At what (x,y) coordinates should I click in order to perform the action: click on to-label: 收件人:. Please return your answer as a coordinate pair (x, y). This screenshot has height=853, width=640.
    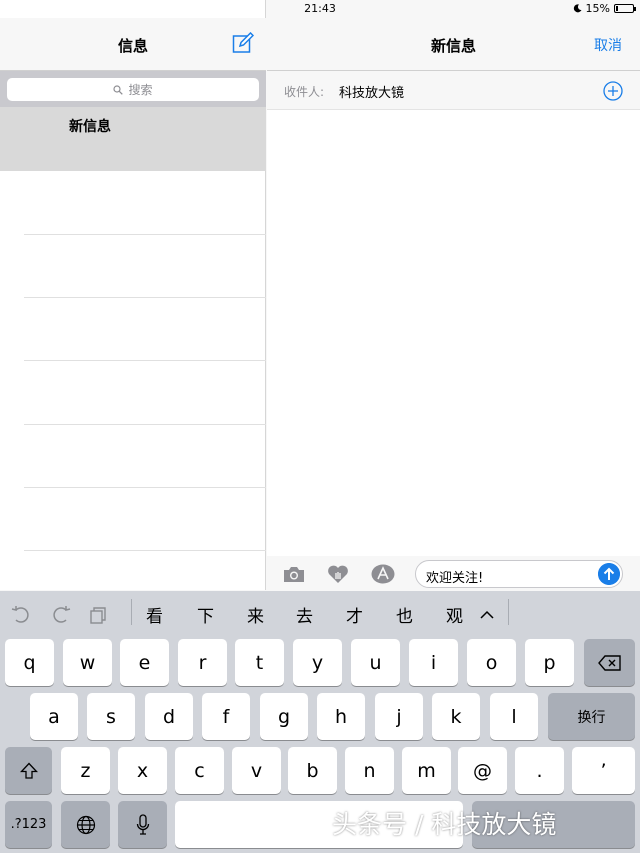
    Looking at the image, I should click on (304, 92).